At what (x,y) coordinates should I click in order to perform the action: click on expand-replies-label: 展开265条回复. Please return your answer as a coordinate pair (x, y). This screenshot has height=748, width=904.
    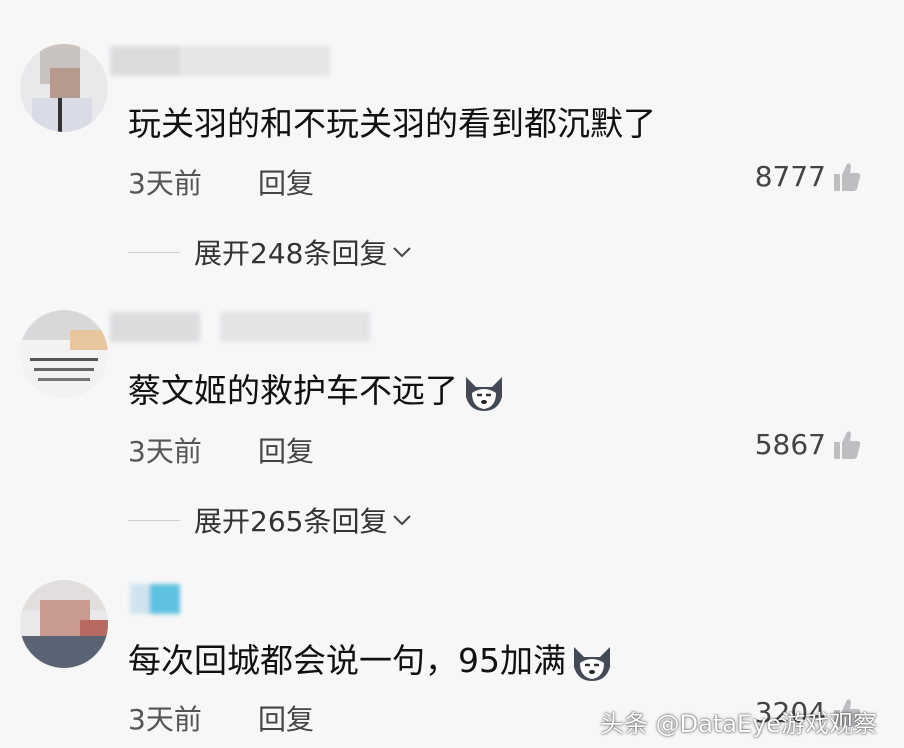
    Looking at the image, I should click on (291, 521).